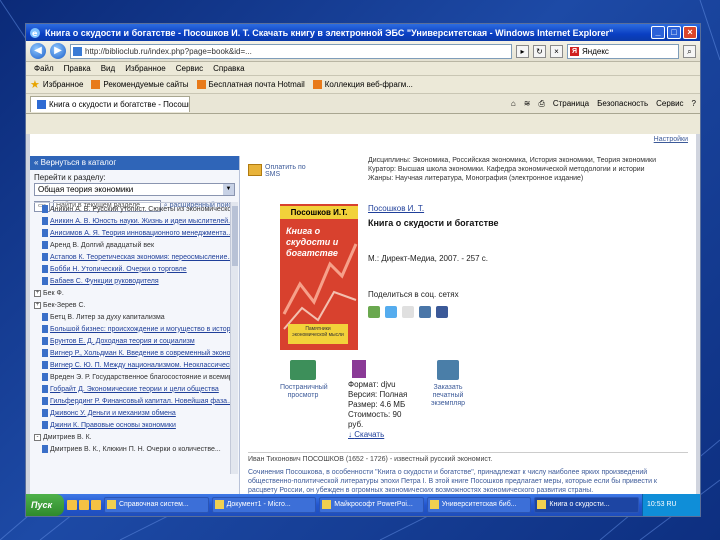  What do you see at coordinates (522, 51) in the screenshot?
I see `go-button: ▸` at bounding box center [522, 51].